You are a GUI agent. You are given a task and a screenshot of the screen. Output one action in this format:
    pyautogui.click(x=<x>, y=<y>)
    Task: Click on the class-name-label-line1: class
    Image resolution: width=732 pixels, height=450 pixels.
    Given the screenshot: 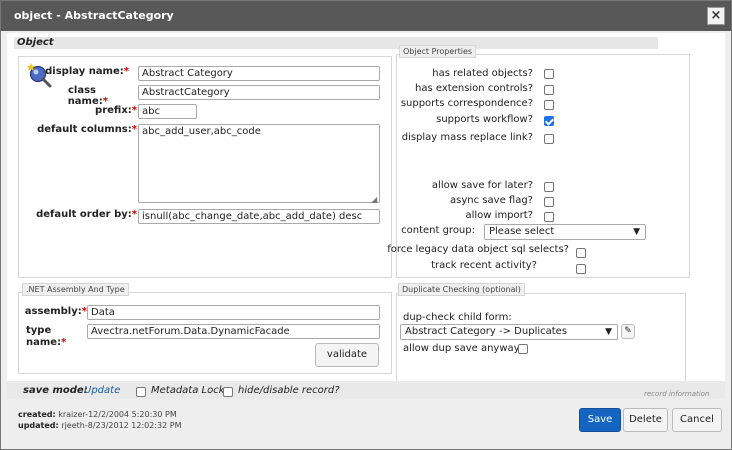 What is the action you would take?
    pyautogui.click(x=81, y=90)
    